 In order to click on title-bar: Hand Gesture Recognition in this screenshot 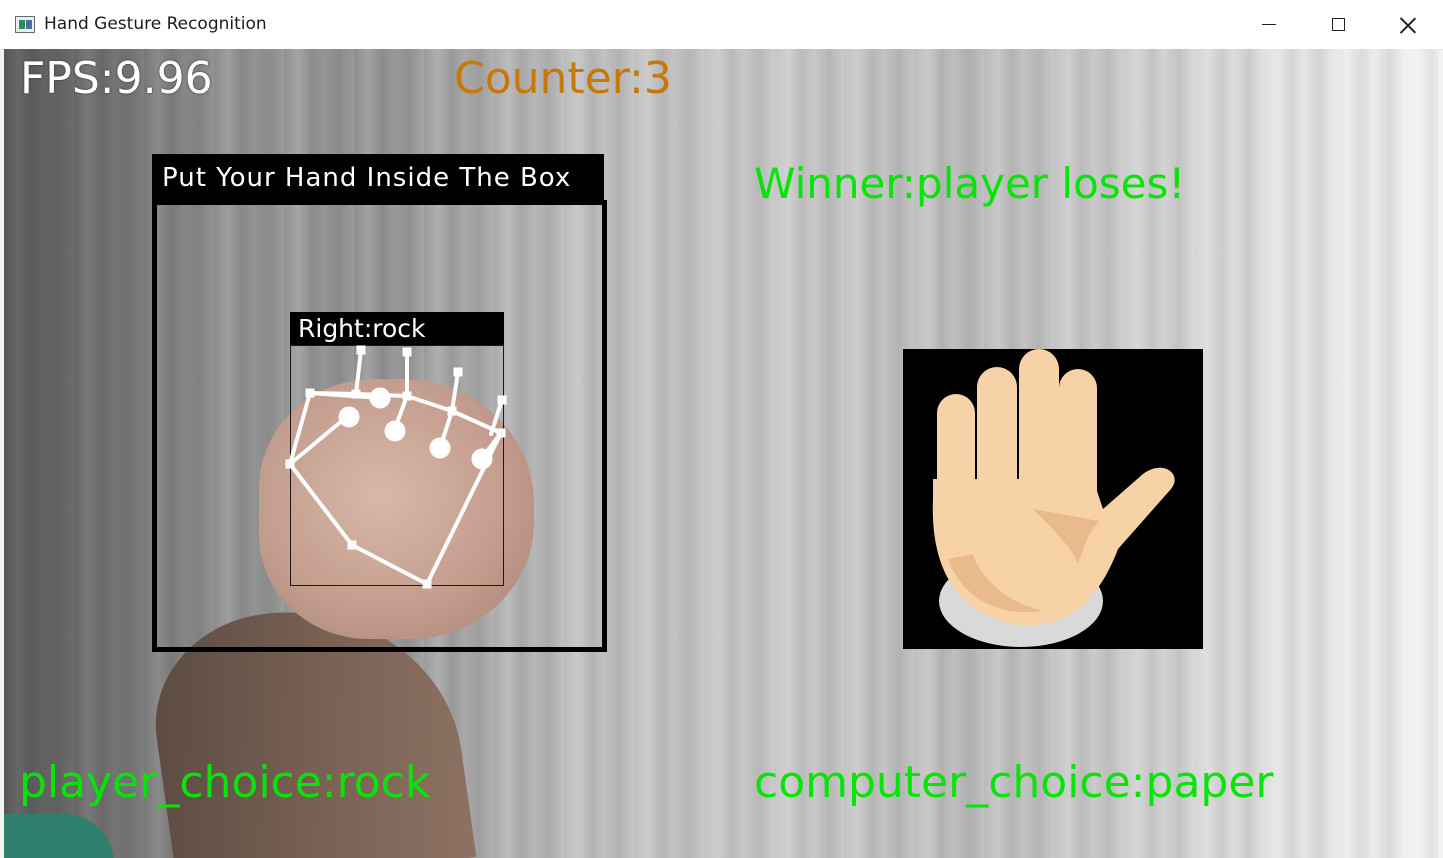, I will do `click(721, 25)`.